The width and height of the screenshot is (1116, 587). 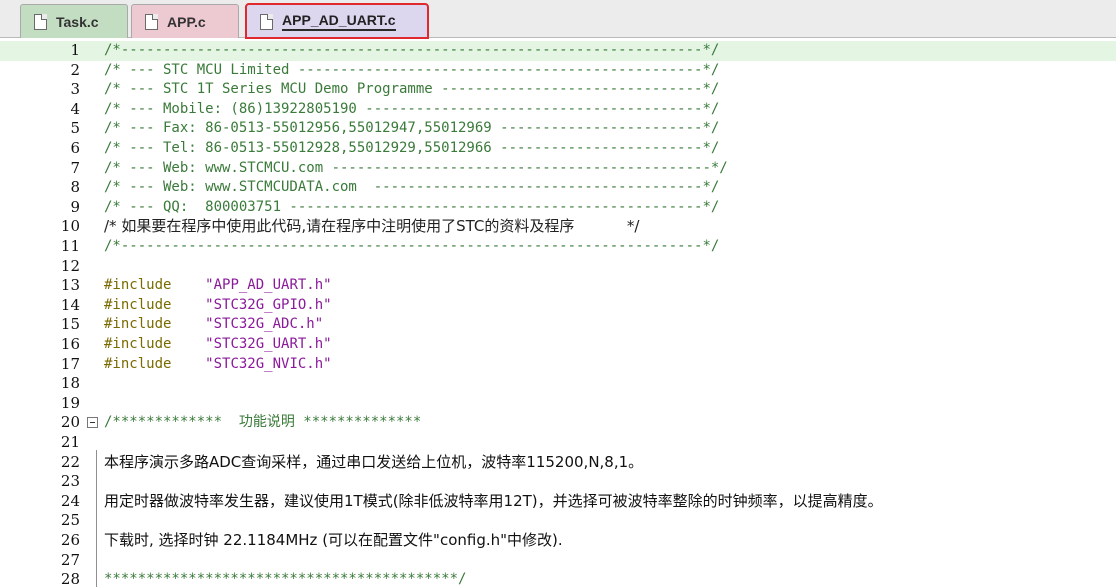 I want to click on code-line: 14 #include "STC32G_GPIO.h", so click(x=558, y=306).